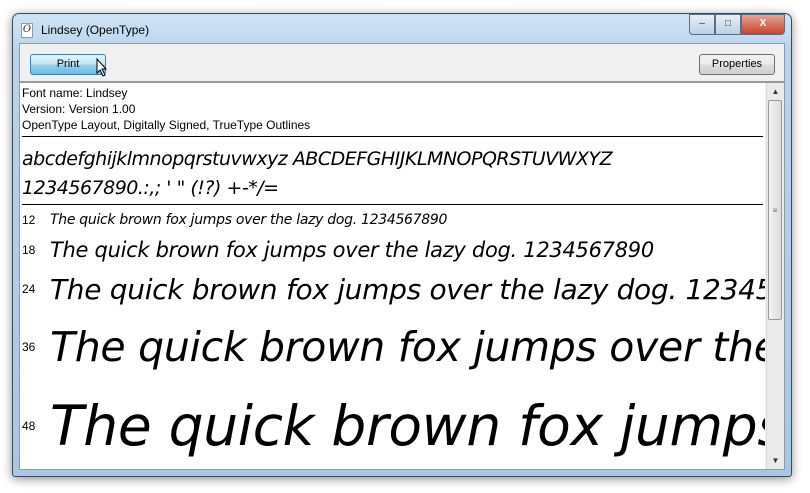 This screenshot has width=810, height=493. I want to click on maximize-button: □, so click(728, 24).